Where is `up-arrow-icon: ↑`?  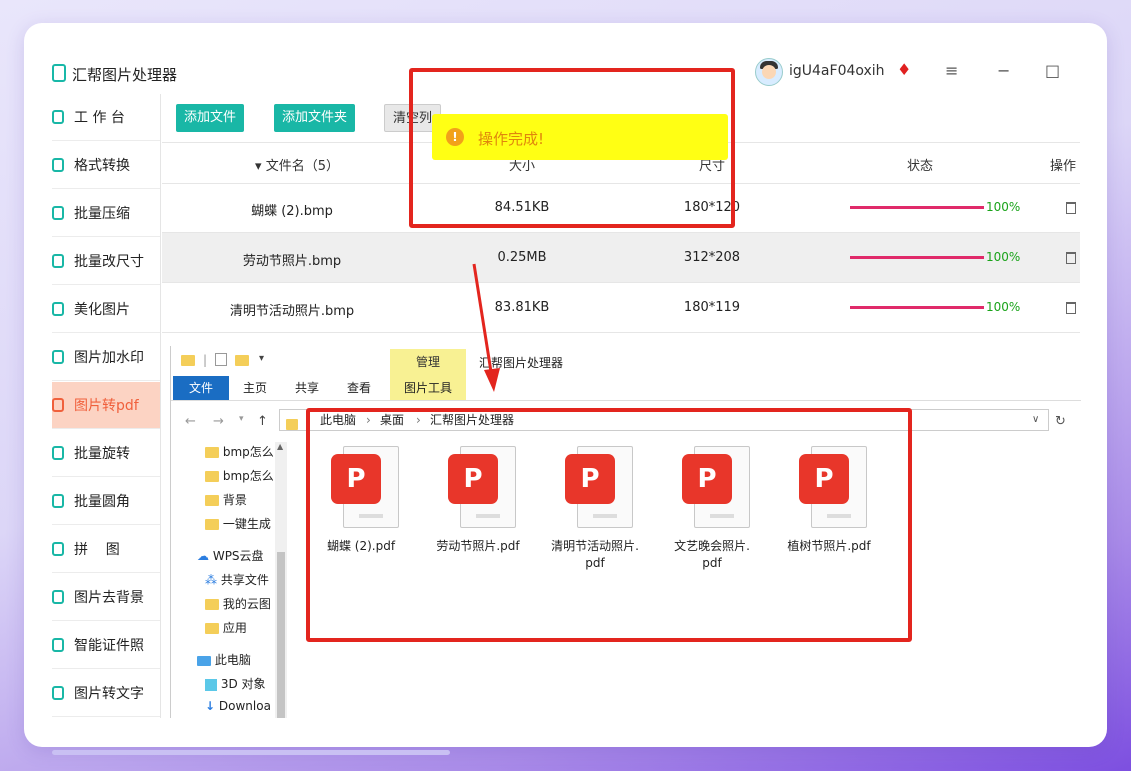
up-arrow-icon: ↑ is located at coordinates (262, 421).